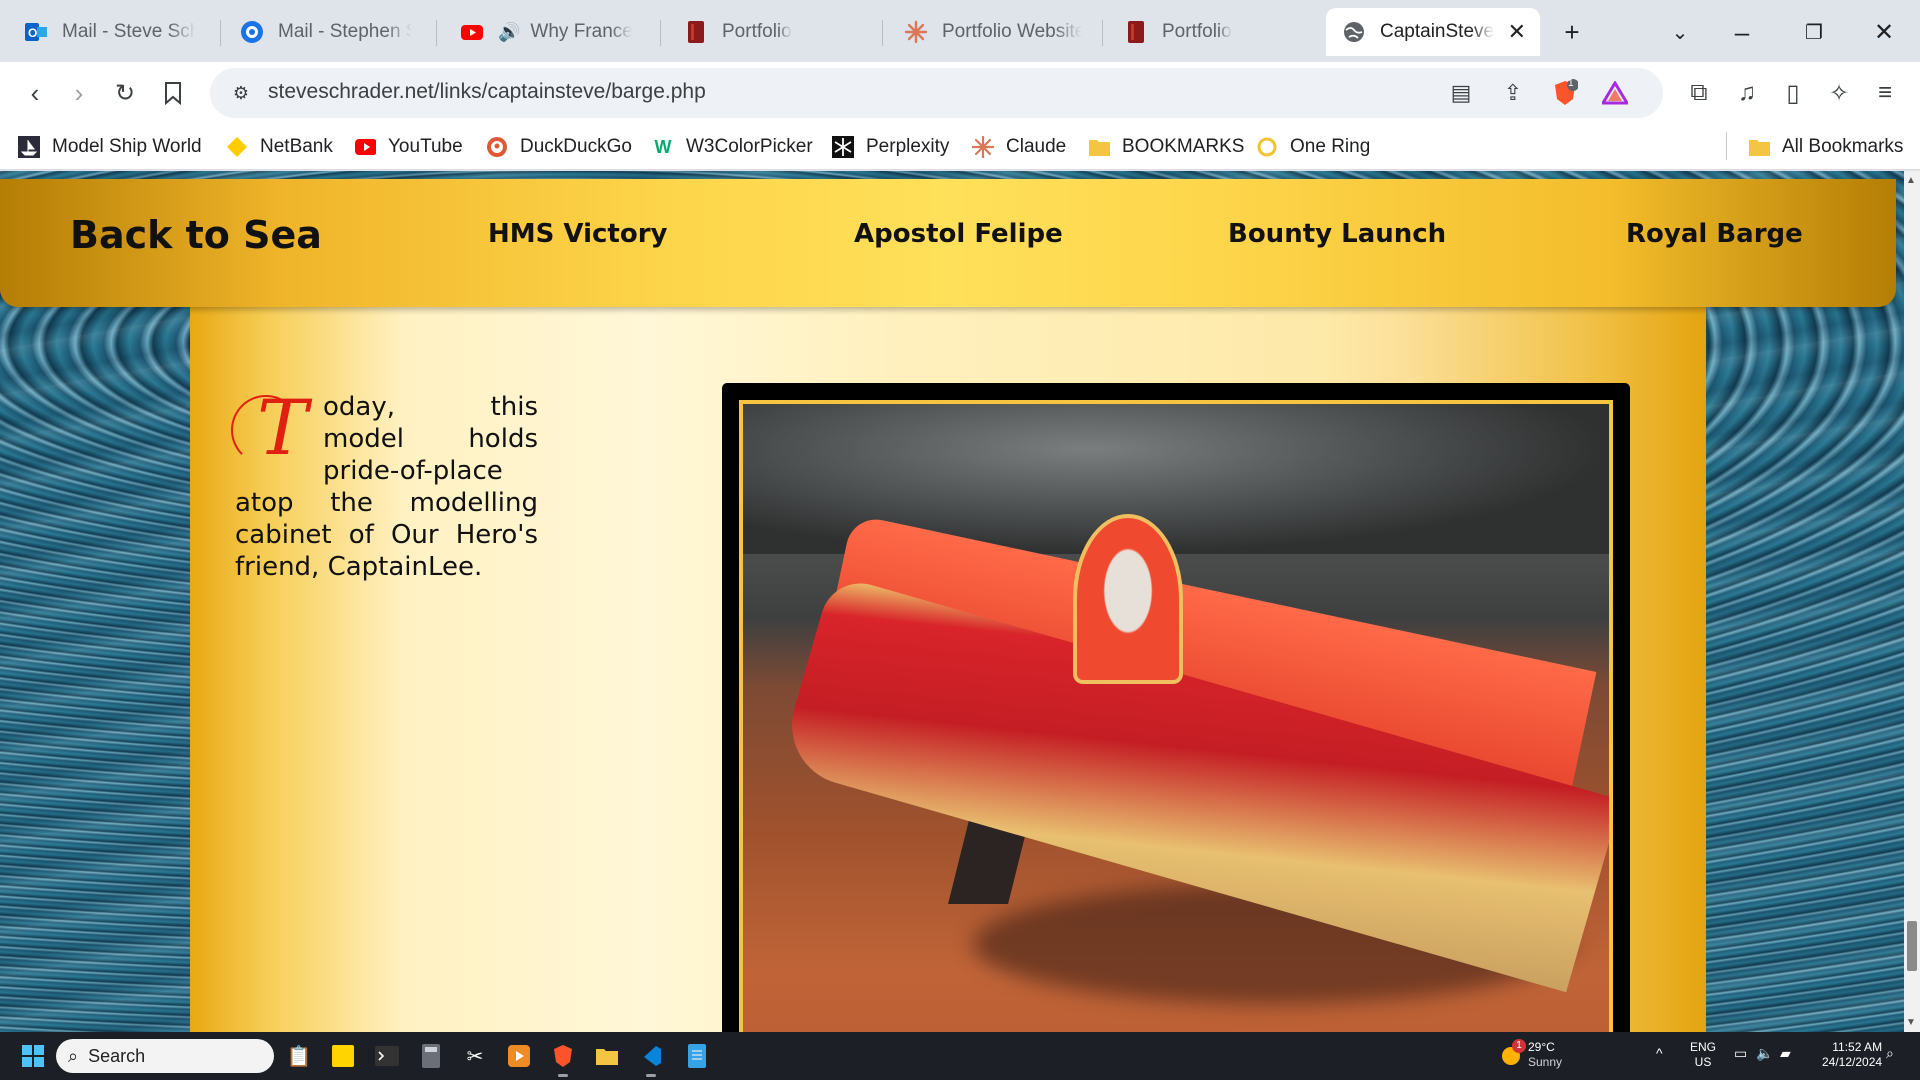 The image size is (1920, 1080). Describe the element at coordinates (1764, 1053) in the screenshot. I see `volume-icon: 🔈` at that location.